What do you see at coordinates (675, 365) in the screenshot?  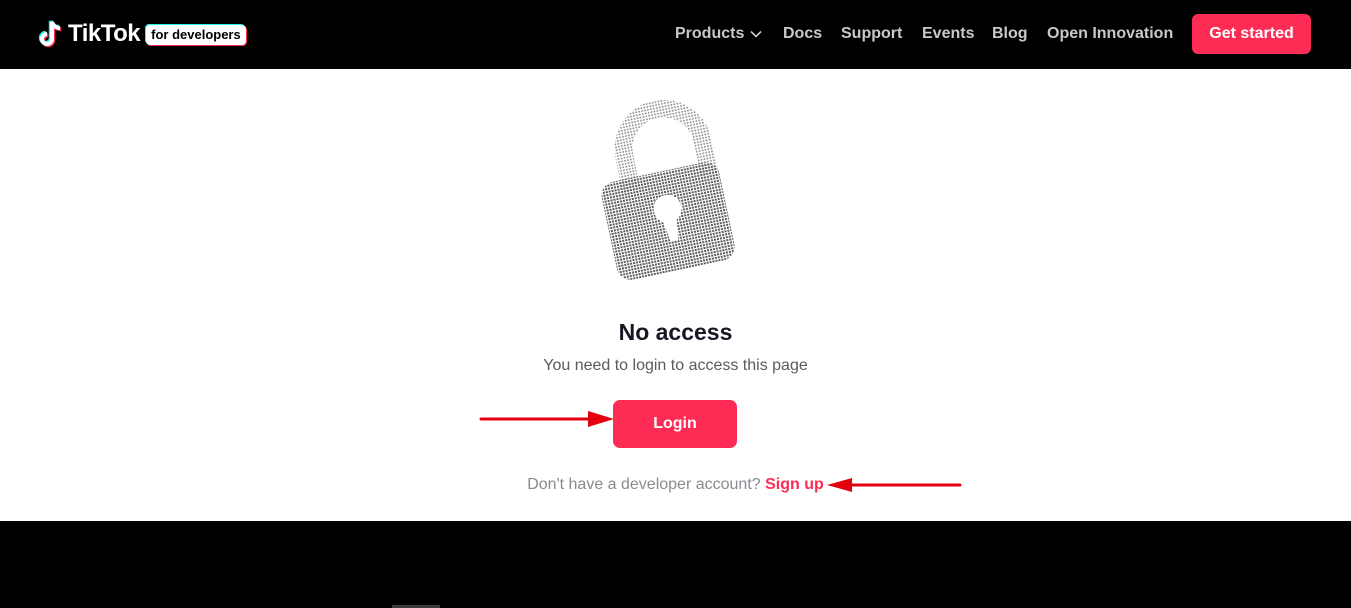 I see `page-subtitle: You need to login to access this page` at bounding box center [675, 365].